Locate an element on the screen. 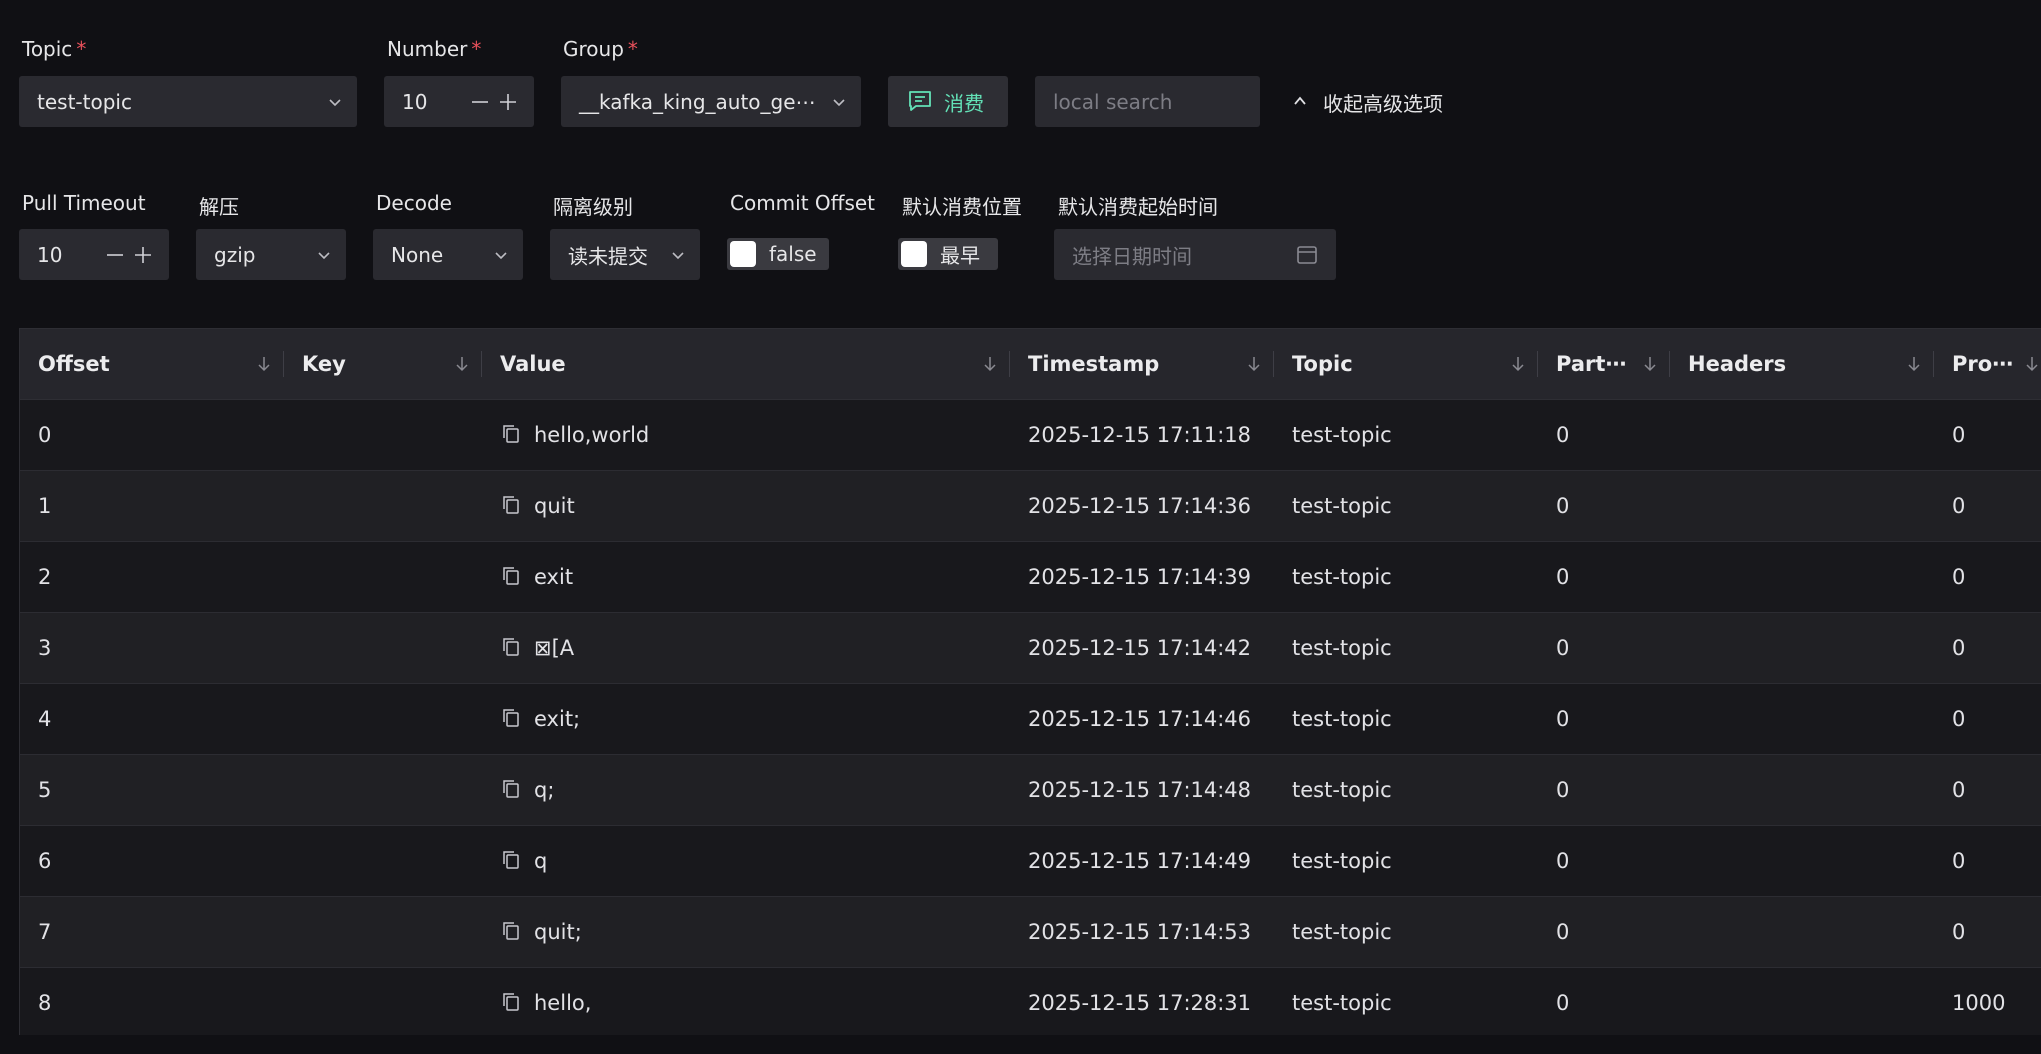 This screenshot has height=1054, width=2041. decode-select: None is located at coordinates (448, 254).